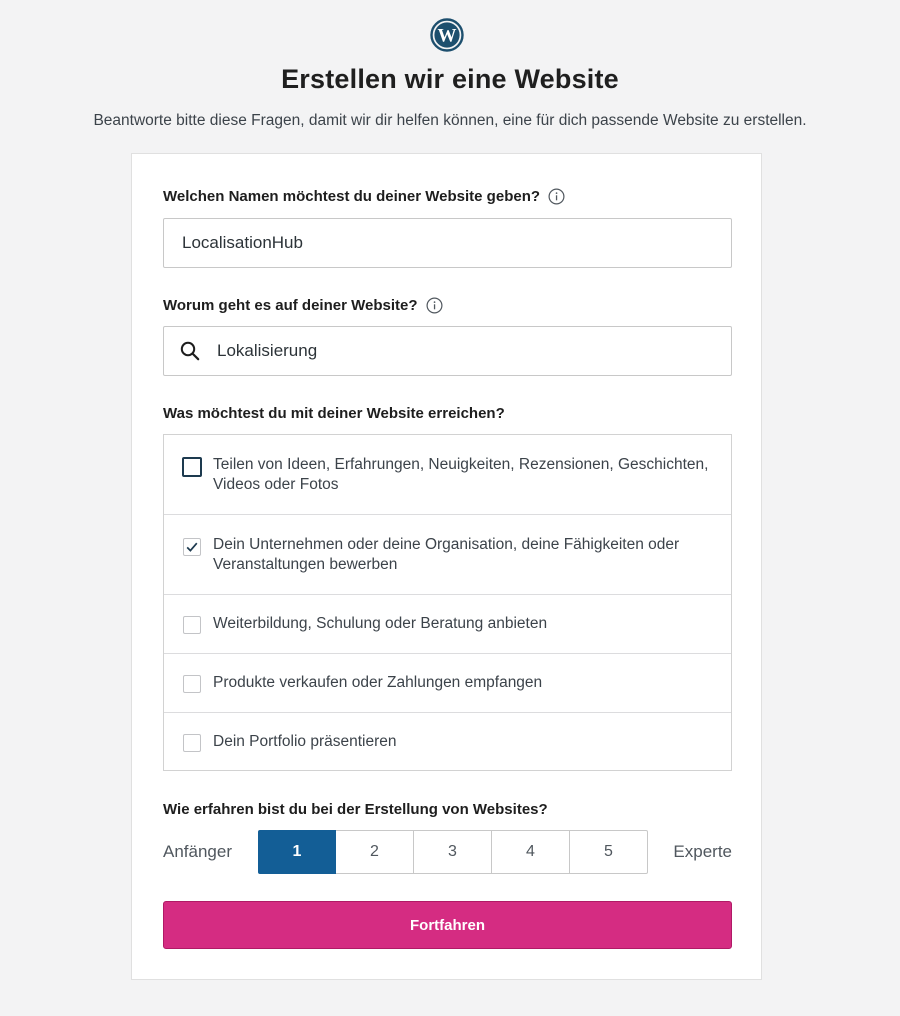 Image resolution: width=900 pixels, height=1016 pixels. I want to click on continue-button: Fortfahren, so click(447, 925).